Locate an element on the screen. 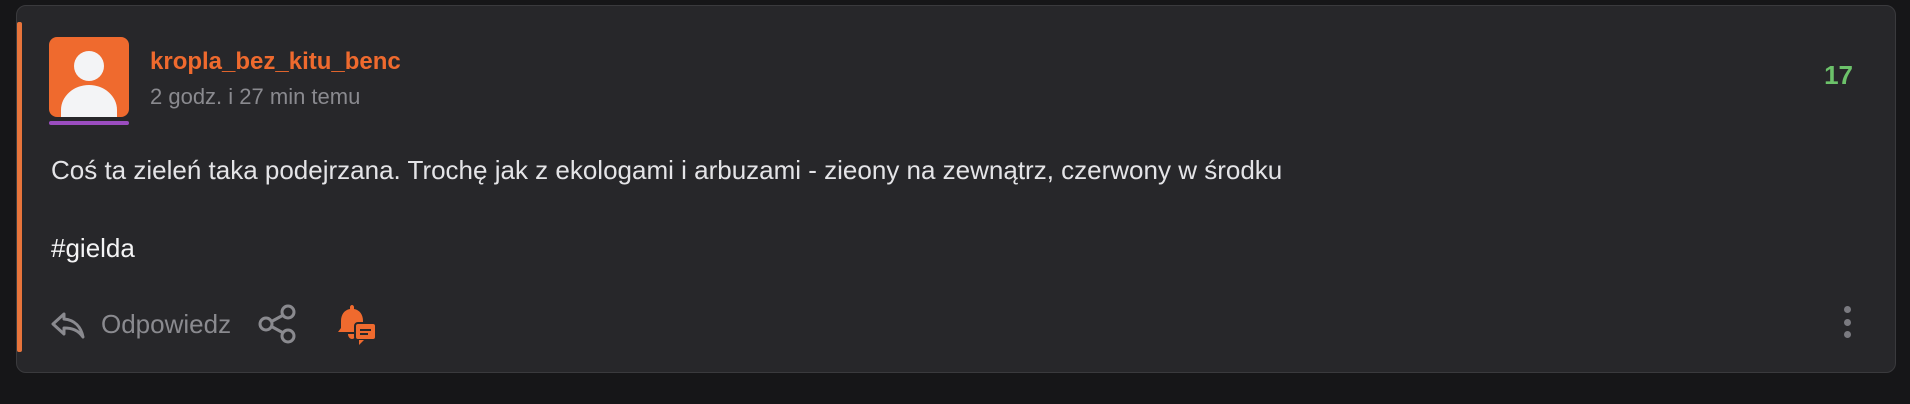  share-icon is located at coordinates (277, 324).